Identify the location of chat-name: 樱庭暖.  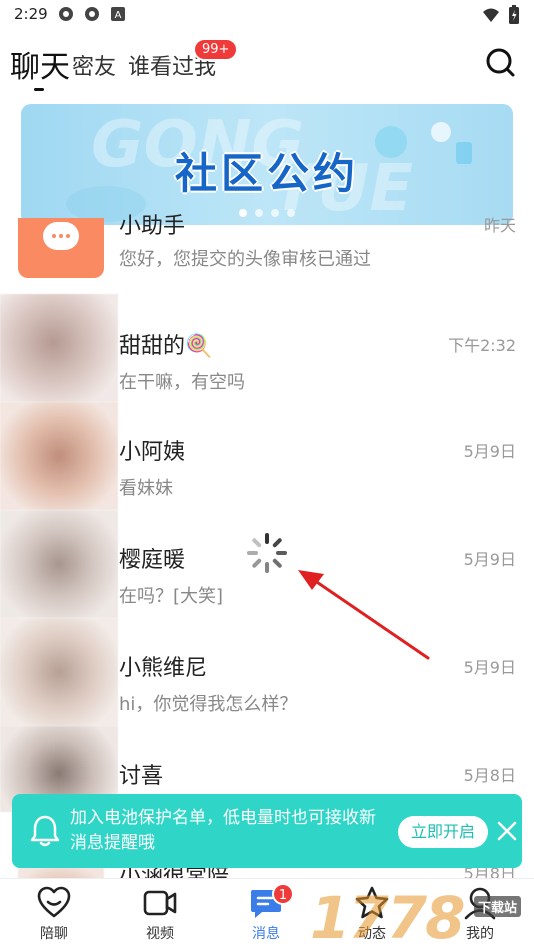
(152, 560).